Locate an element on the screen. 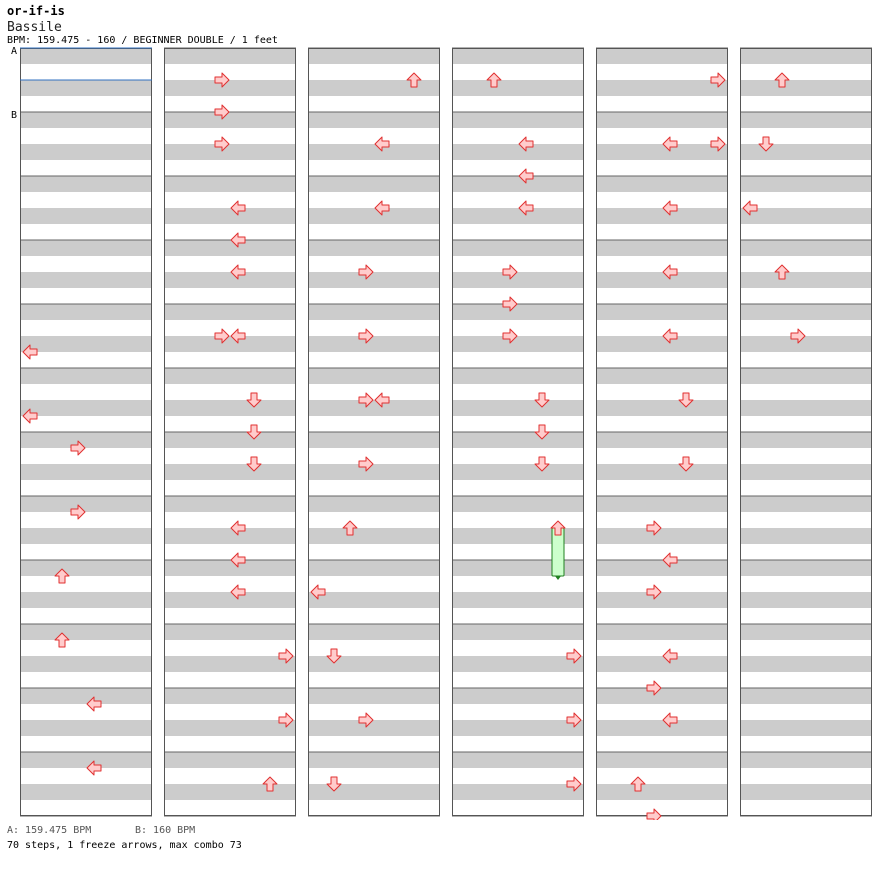 The width and height of the screenshot is (896, 876). step-summary: 70 steps, 1 freeze arrows, max combo 73 is located at coordinates (124, 845).